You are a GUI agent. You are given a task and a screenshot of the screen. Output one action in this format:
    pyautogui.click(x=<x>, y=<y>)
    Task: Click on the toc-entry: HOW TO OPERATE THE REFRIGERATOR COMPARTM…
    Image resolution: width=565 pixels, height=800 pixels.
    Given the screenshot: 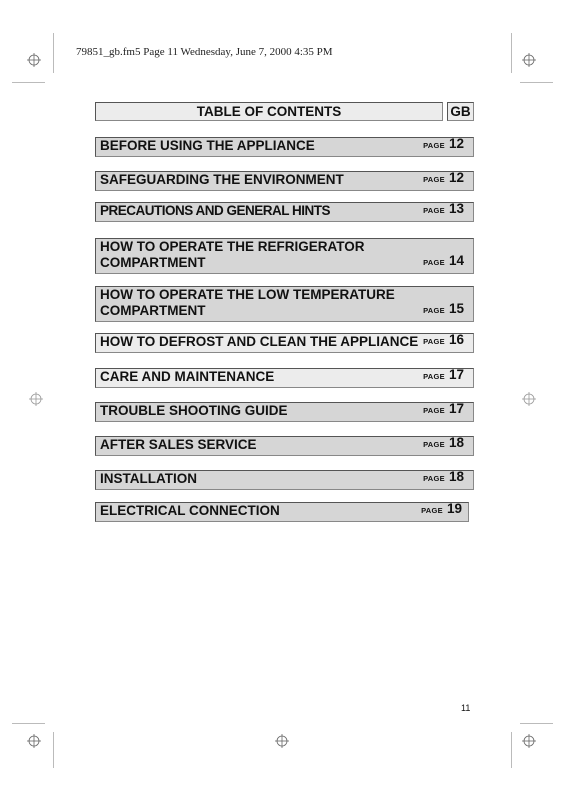 What is the action you would take?
    pyautogui.click(x=284, y=256)
    